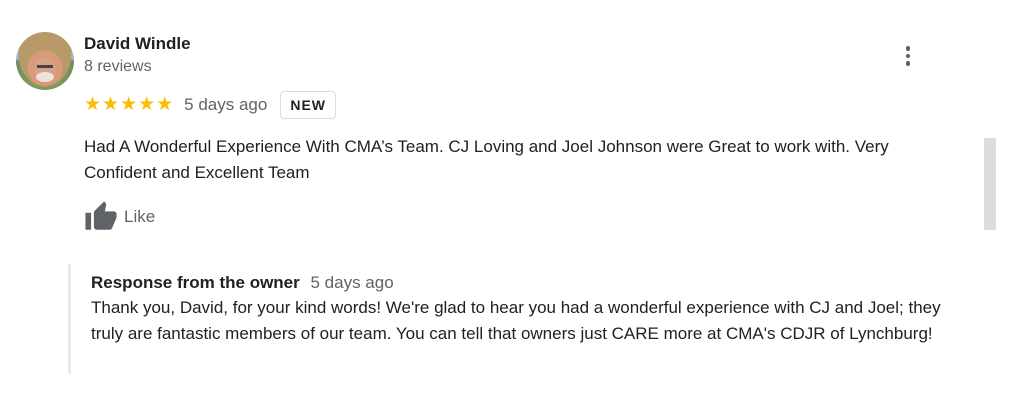 The height and width of the screenshot is (405, 1024). What do you see at coordinates (531, 283) in the screenshot?
I see `response-header: Response from the owner 5 days ago` at bounding box center [531, 283].